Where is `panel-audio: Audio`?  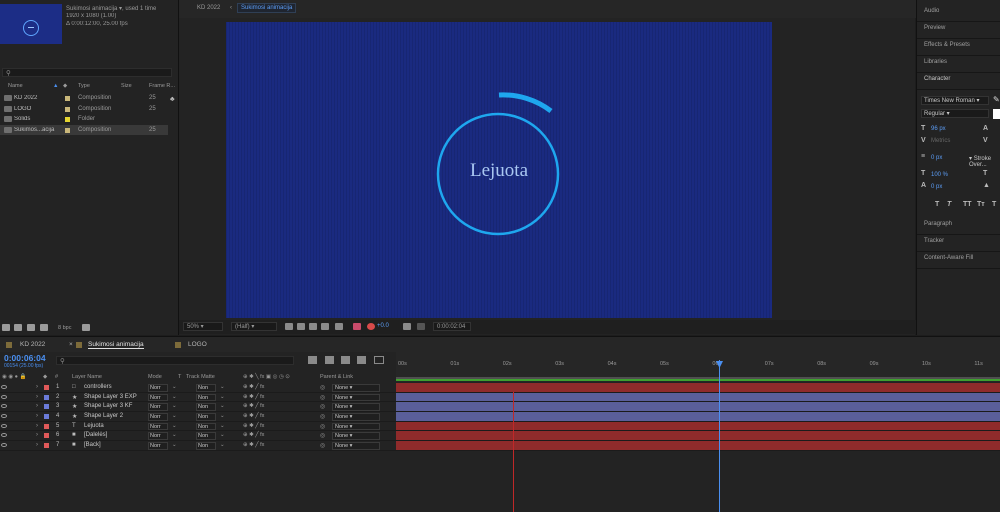
panel-audio: Audio is located at coordinates (958, 13).